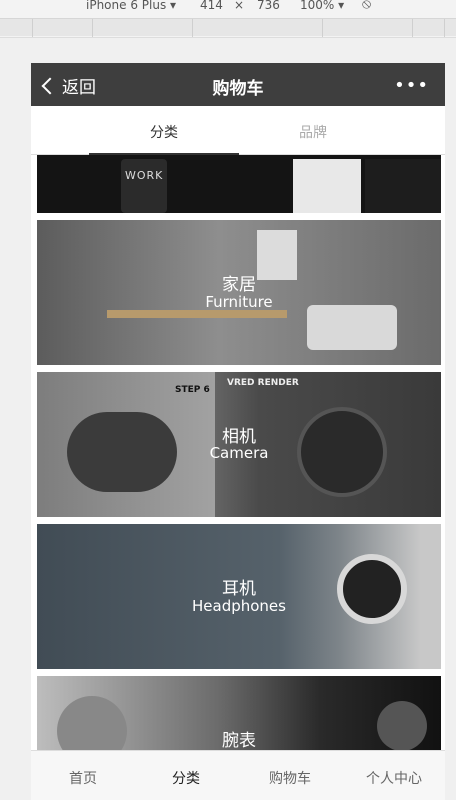 Image resolution: width=456 pixels, height=800 pixels. Describe the element at coordinates (239, 716) in the screenshot. I see `category-card-watch: 腕表` at that location.